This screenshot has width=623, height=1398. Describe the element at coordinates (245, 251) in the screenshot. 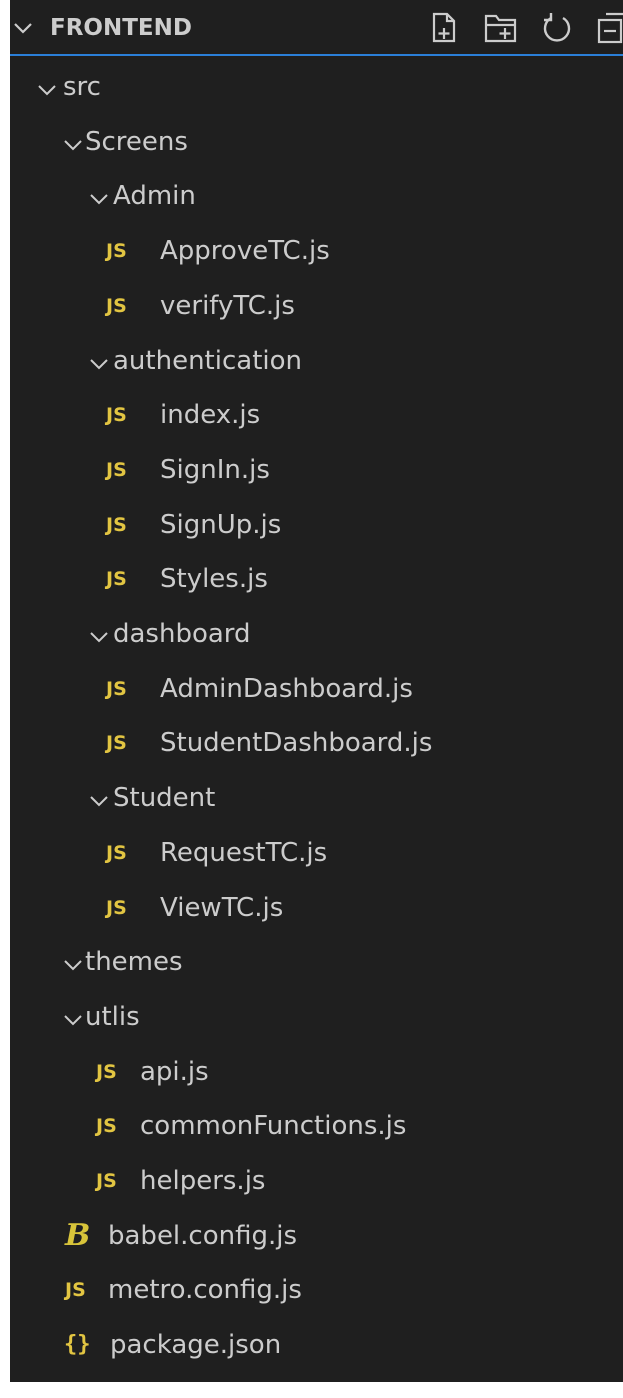

I see `tree-item-label: ApproveTC.js` at that location.